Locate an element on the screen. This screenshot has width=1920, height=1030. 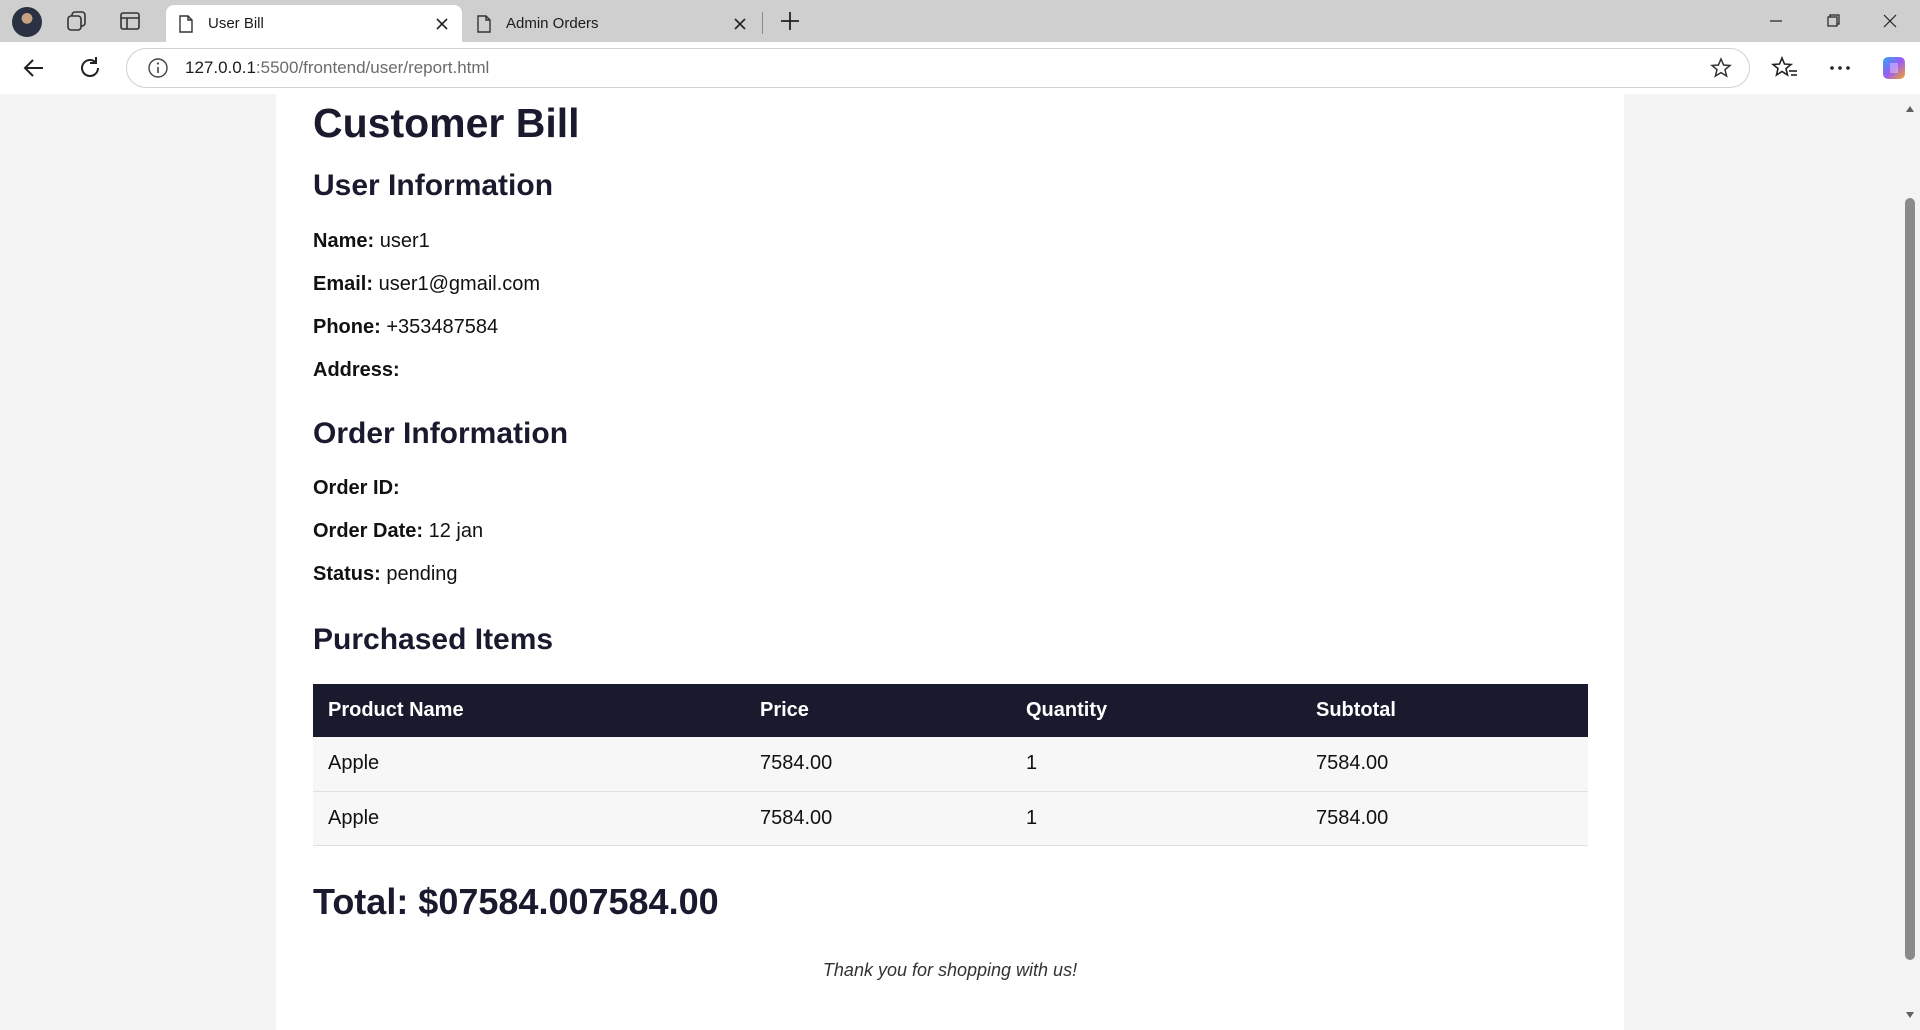
phone-row: Phone: +353487584 is located at coordinates (405, 327).